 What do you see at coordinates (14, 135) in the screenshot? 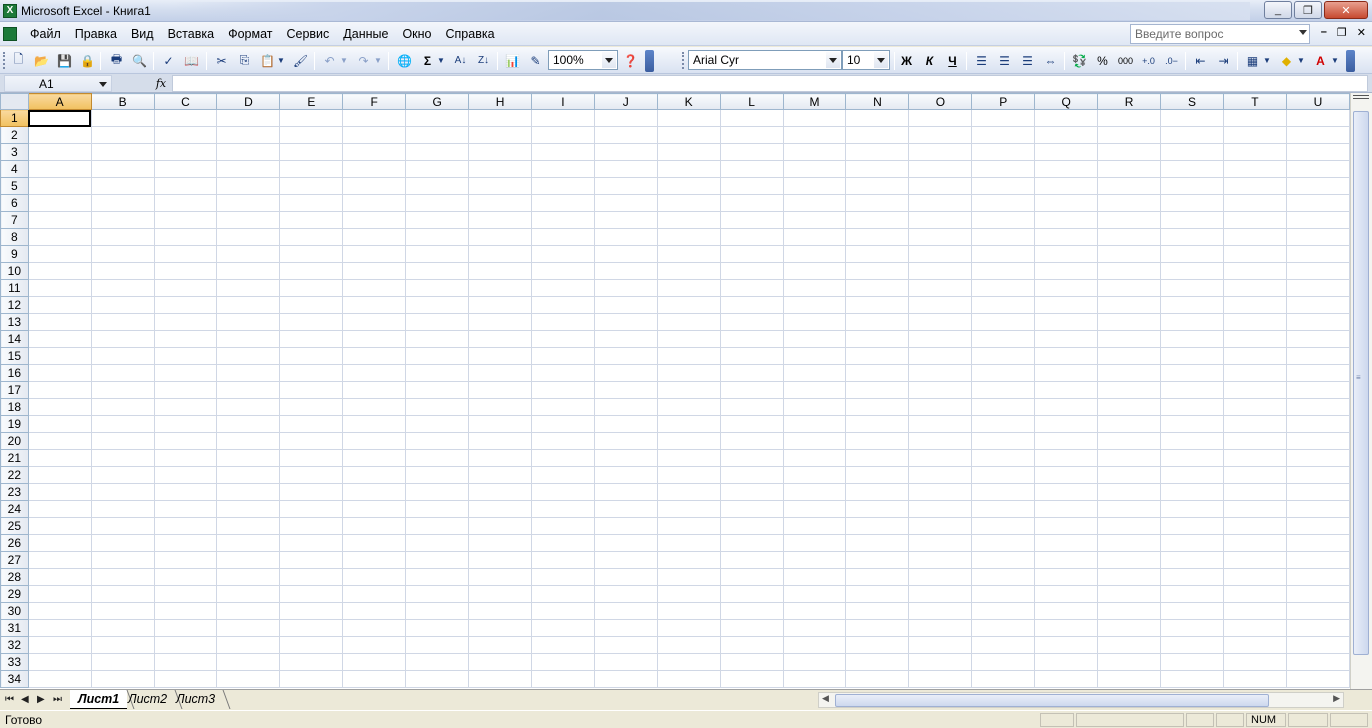
I see `row-header: 2` at bounding box center [14, 135].